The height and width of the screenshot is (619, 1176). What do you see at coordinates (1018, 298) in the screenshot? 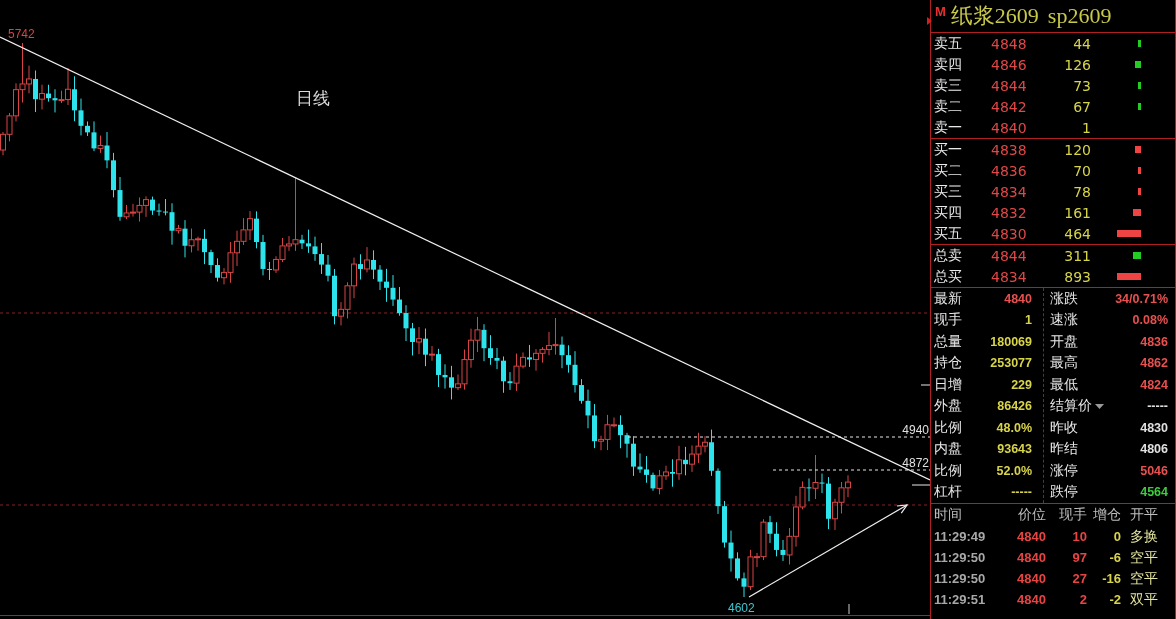
I see `stat-value: 4840` at bounding box center [1018, 298].